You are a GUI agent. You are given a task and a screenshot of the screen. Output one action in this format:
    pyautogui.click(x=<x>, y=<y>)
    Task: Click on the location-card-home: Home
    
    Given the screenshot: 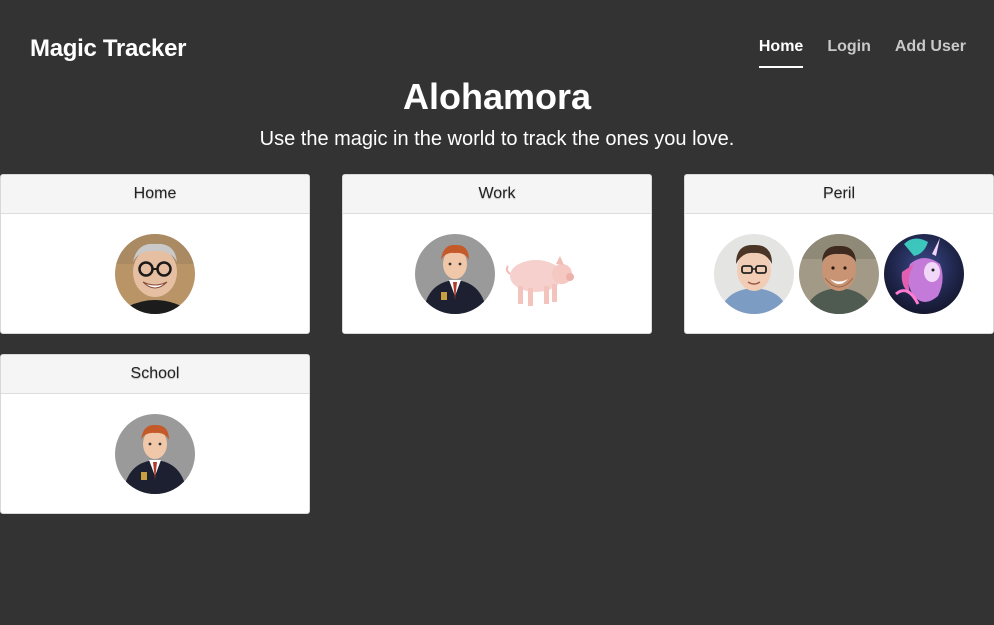 What is the action you would take?
    pyautogui.click(x=155, y=254)
    